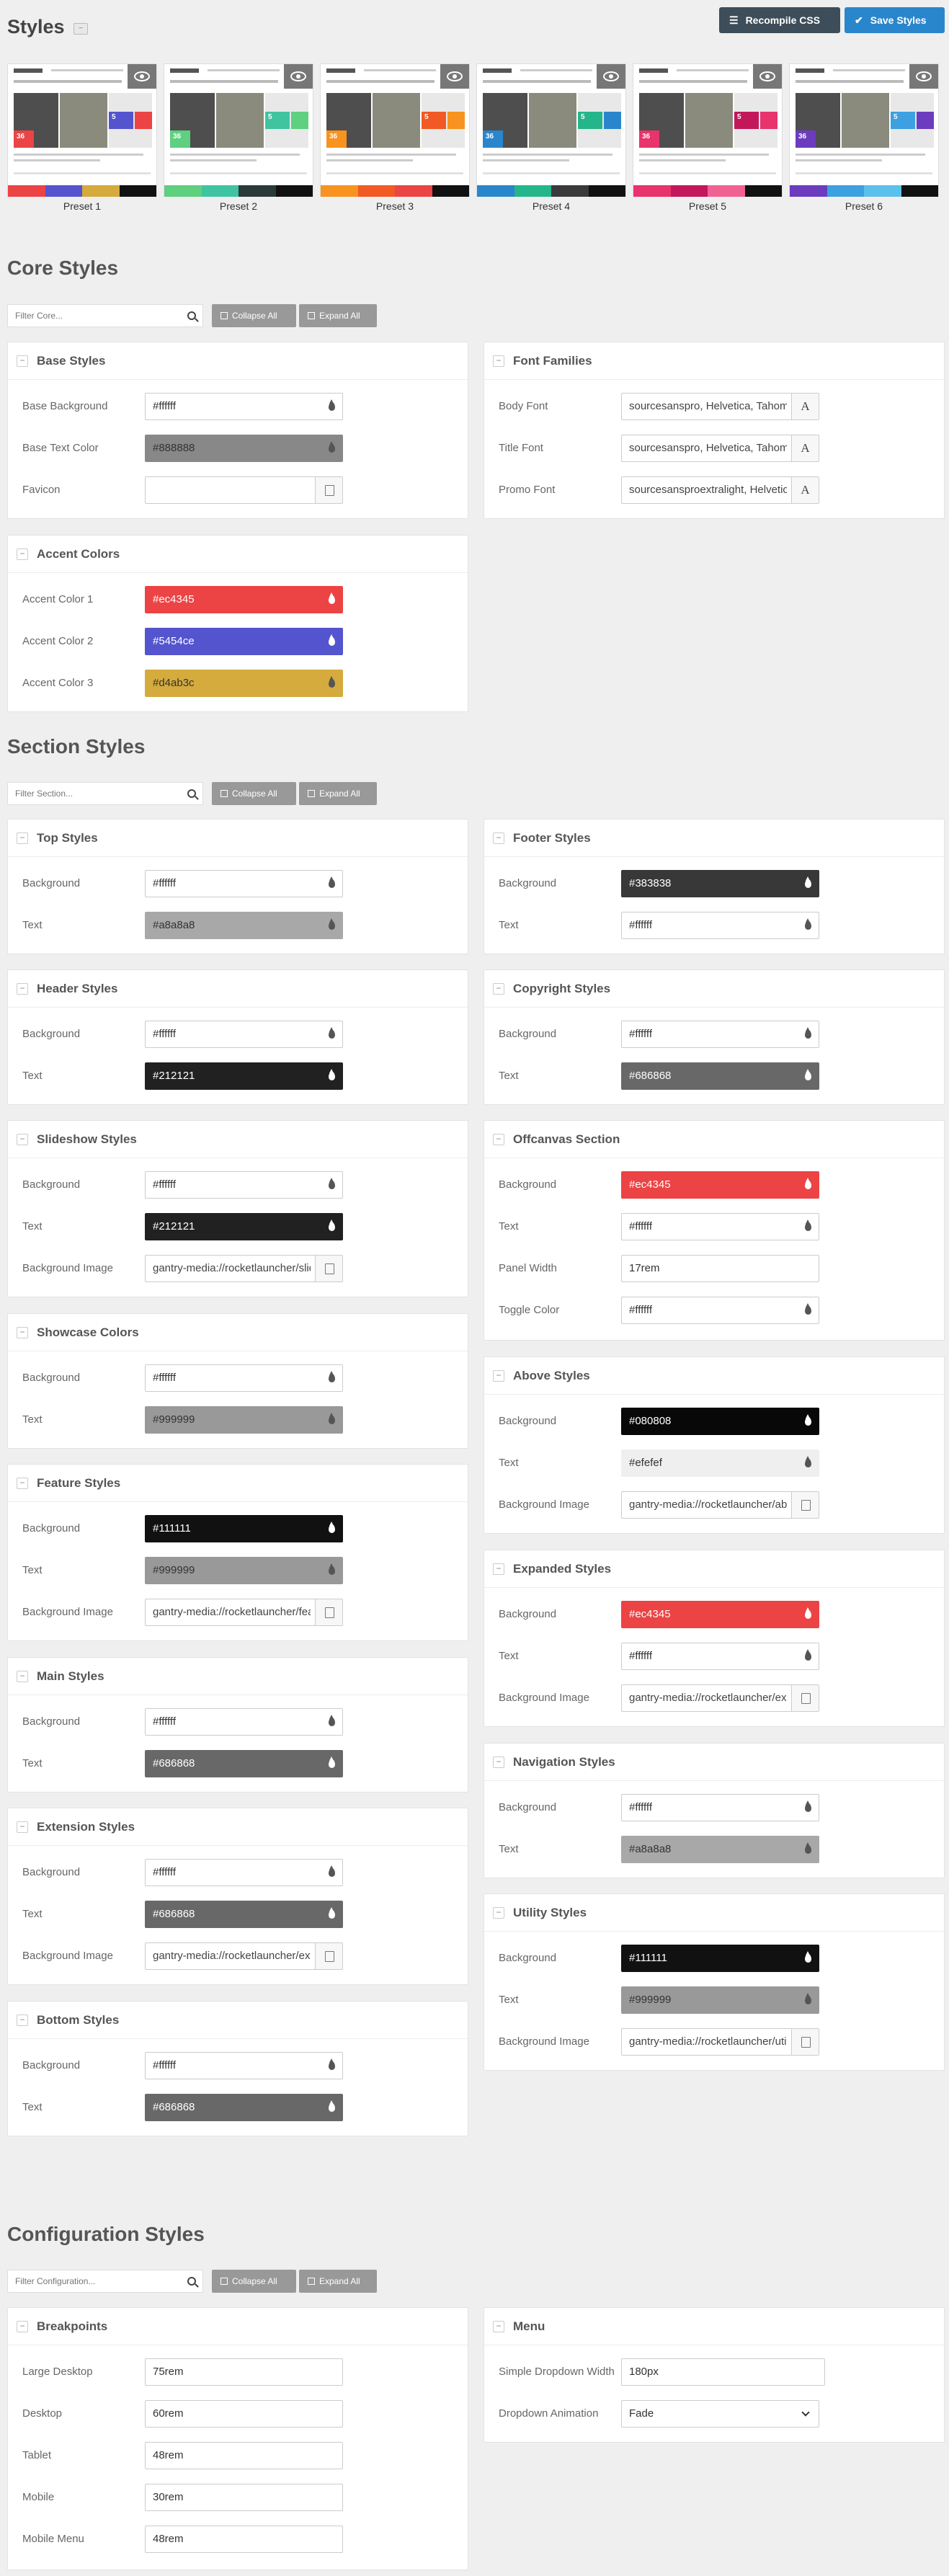  What do you see at coordinates (93, 316) in the screenshot?
I see `filter-core-input` at bounding box center [93, 316].